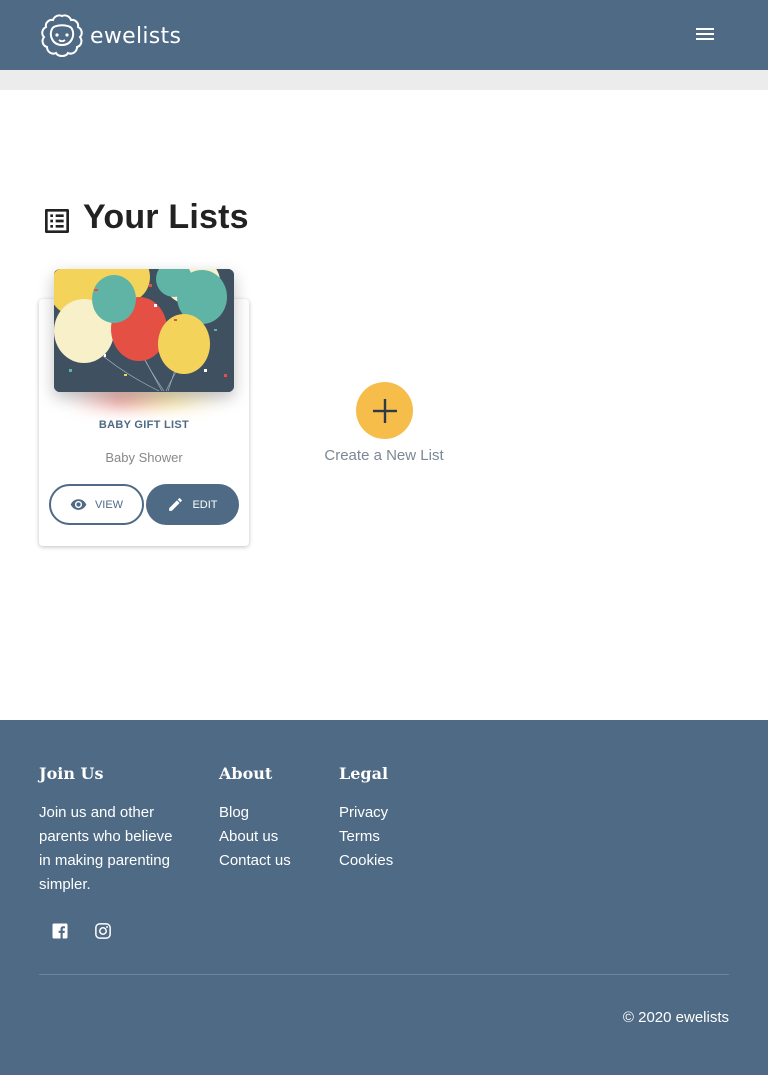  Describe the element at coordinates (364, 773) in the screenshot. I see `footer-legal-heading: Legal` at that location.